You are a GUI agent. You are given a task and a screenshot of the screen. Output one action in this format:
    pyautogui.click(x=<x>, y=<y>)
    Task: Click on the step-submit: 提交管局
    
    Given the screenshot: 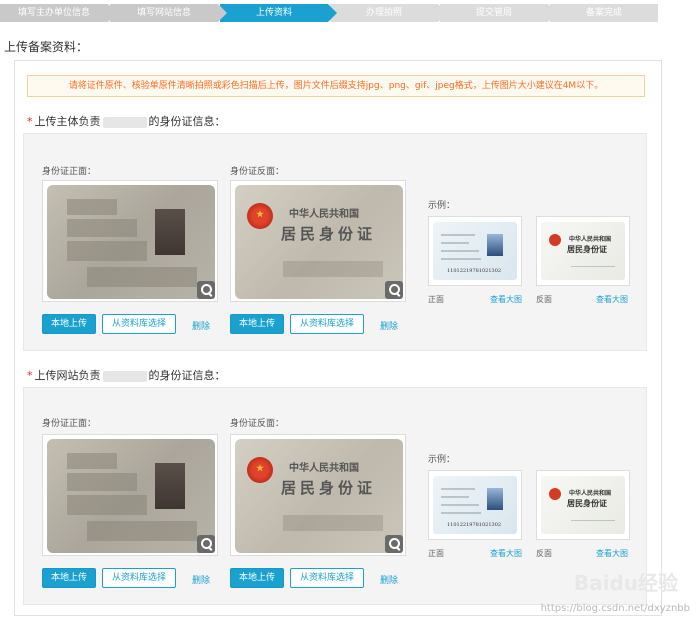 What is the action you would take?
    pyautogui.click(x=498, y=13)
    